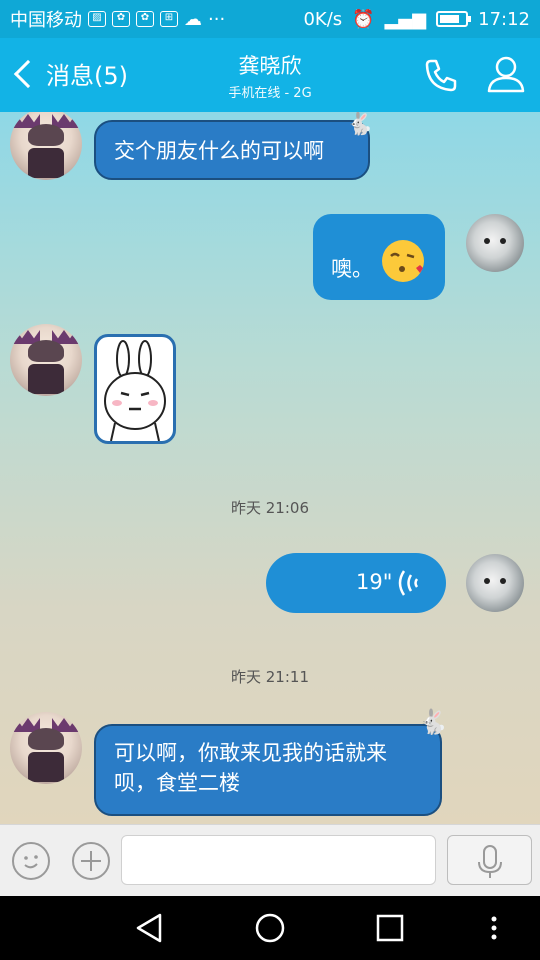  Describe the element at coordinates (408, 583) in the screenshot. I see `voice-wave-icon` at that location.